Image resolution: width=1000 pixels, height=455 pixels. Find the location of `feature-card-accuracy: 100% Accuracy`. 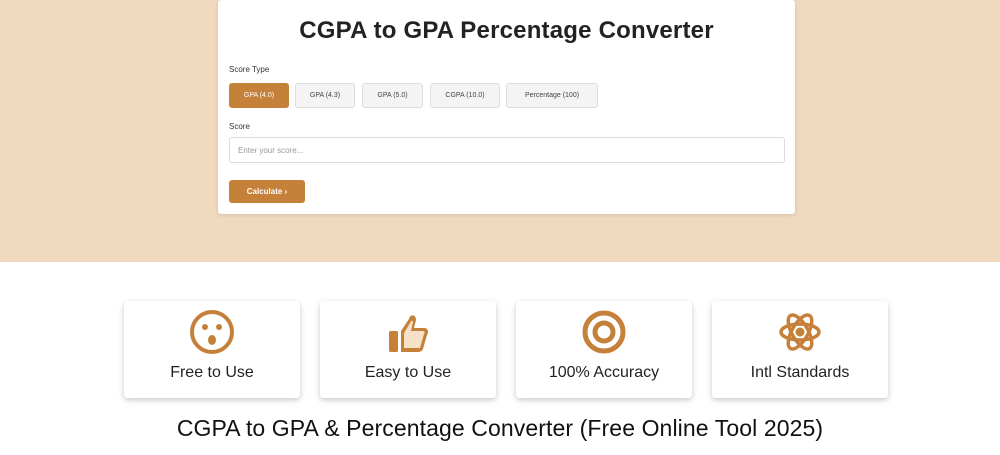

feature-card-accuracy: 100% Accuracy is located at coordinates (604, 349).